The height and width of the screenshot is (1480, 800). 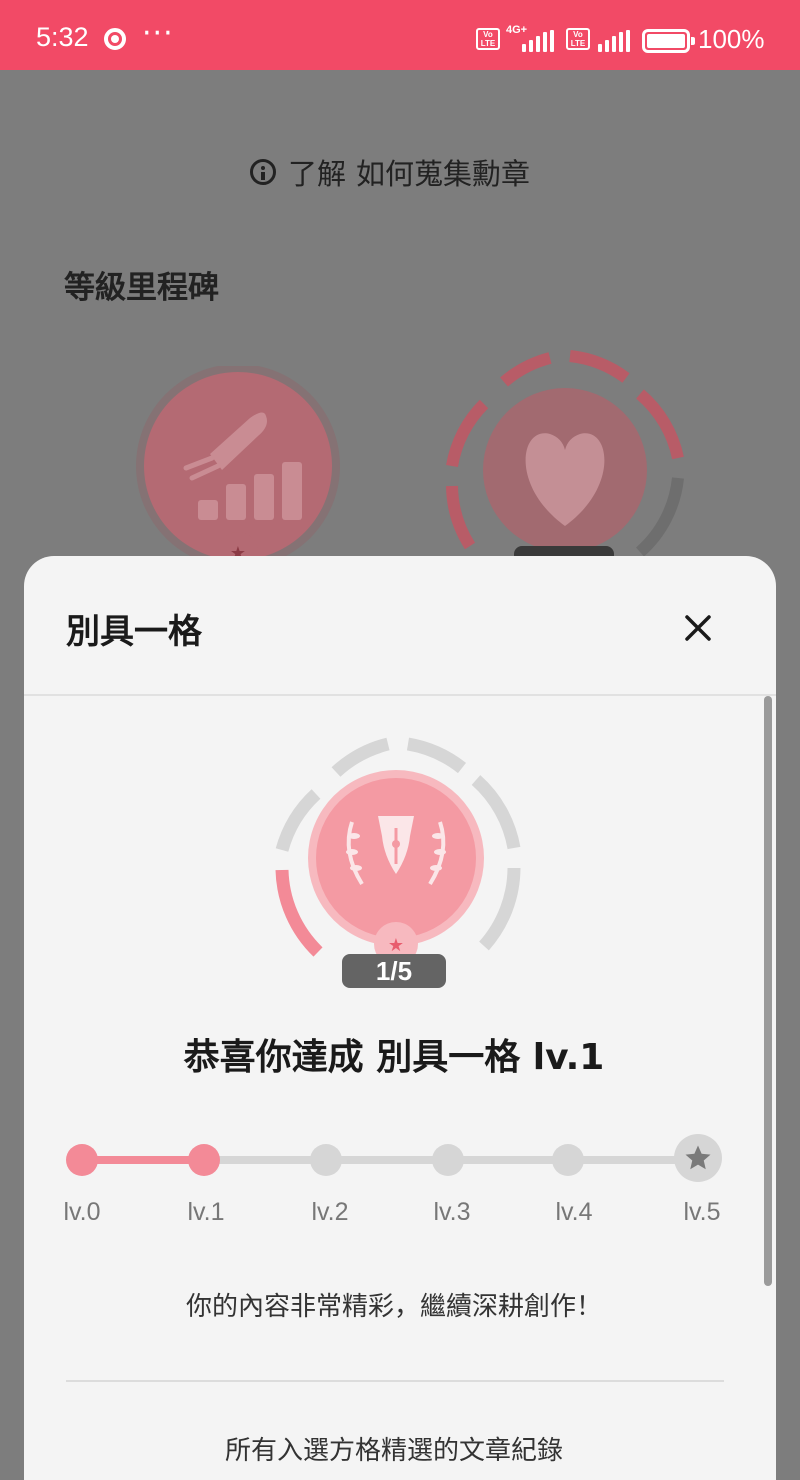 What do you see at coordinates (731, 39) in the screenshot?
I see `battery-percent: 100%` at bounding box center [731, 39].